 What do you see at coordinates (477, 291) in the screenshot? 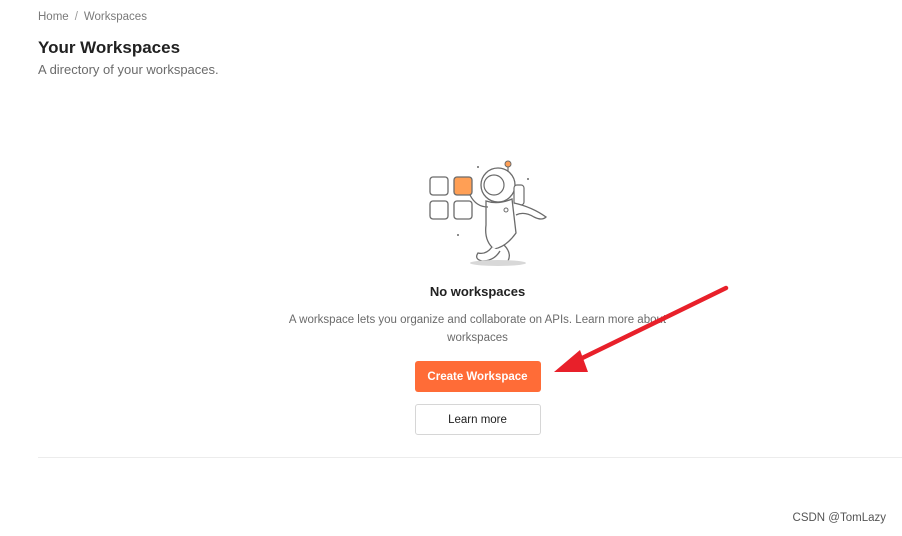
I see `empty-state-title: No workspaces` at bounding box center [477, 291].